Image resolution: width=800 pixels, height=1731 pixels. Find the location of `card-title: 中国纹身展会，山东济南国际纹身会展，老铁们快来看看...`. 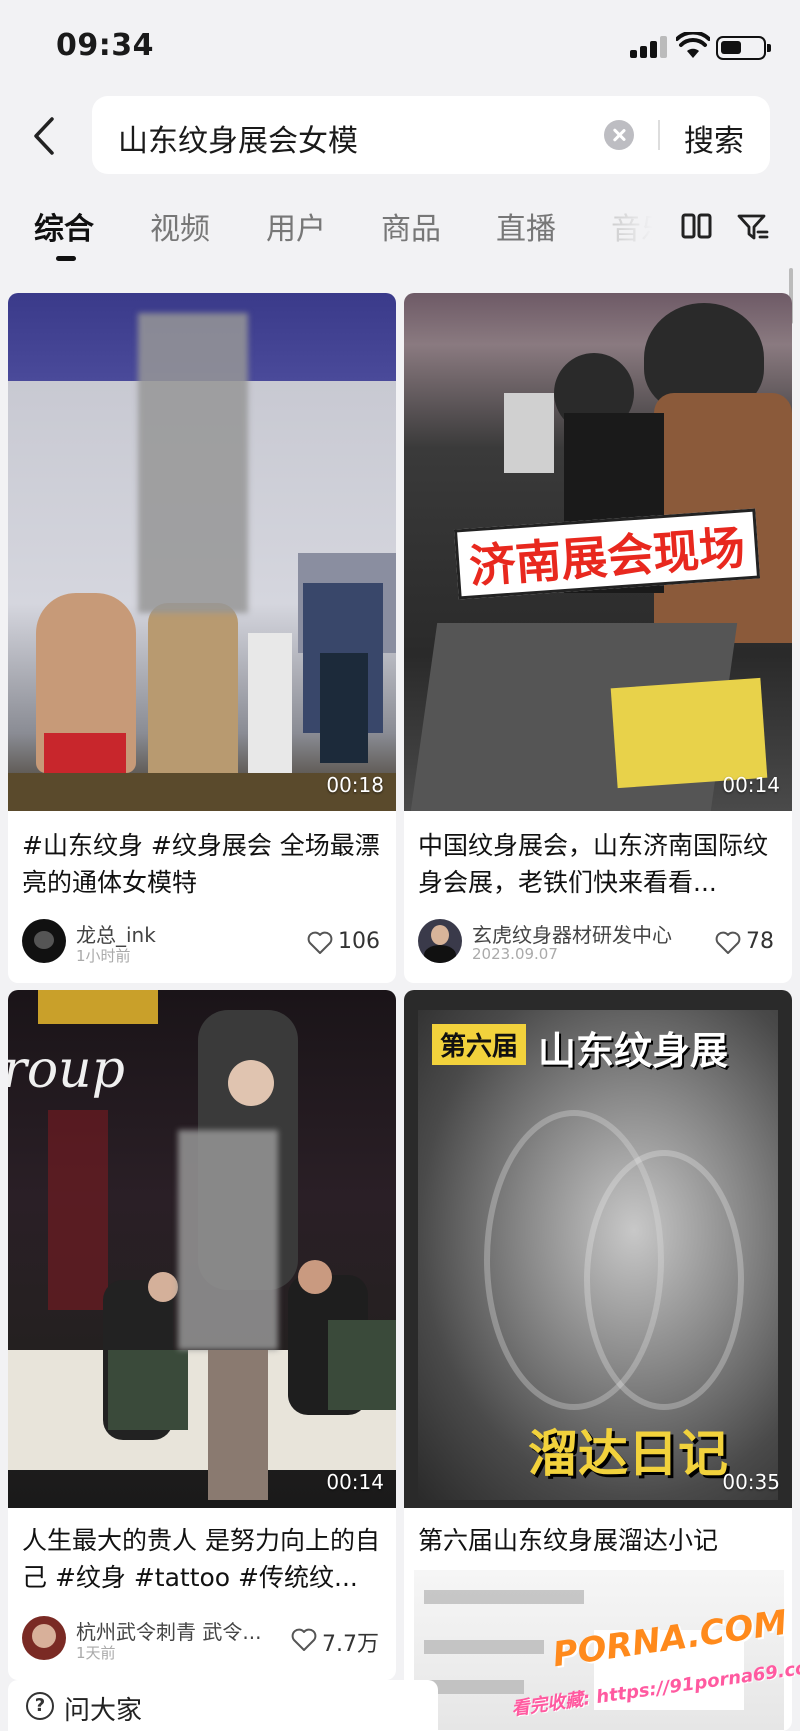

card-title: 中国纹身展会，山东济南国际纹身会展，老铁们快来看看... is located at coordinates (601, 865).